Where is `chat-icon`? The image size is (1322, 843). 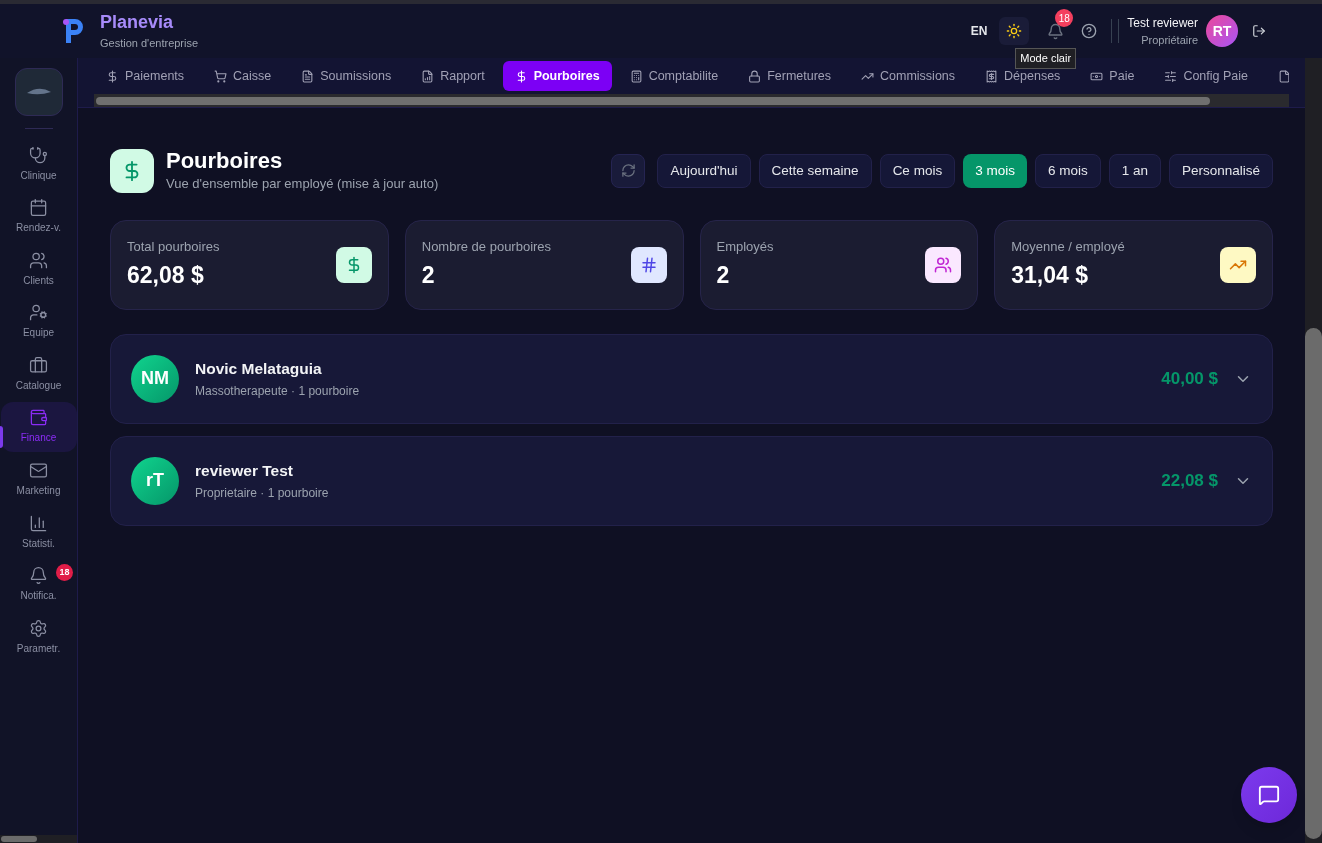
chat-icon is located at coordinates (1269, 795).